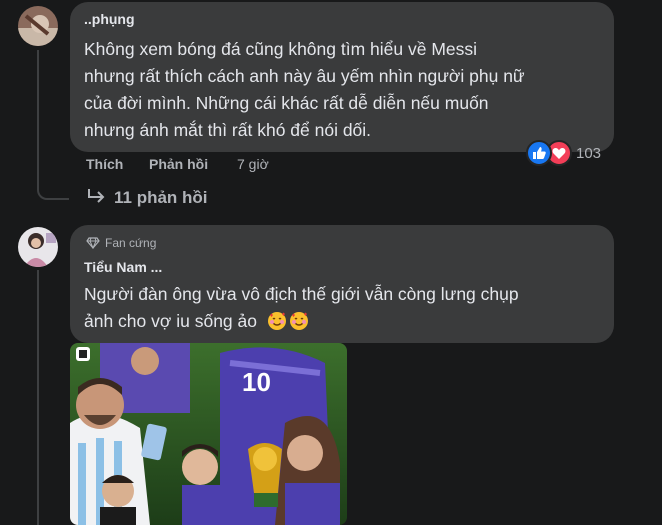  What do you see at coordinates (236, 166) in the screenshot?
I see `comment-actions: Thích Phản hồi 7 giờ` at bounding box center [236, 166].